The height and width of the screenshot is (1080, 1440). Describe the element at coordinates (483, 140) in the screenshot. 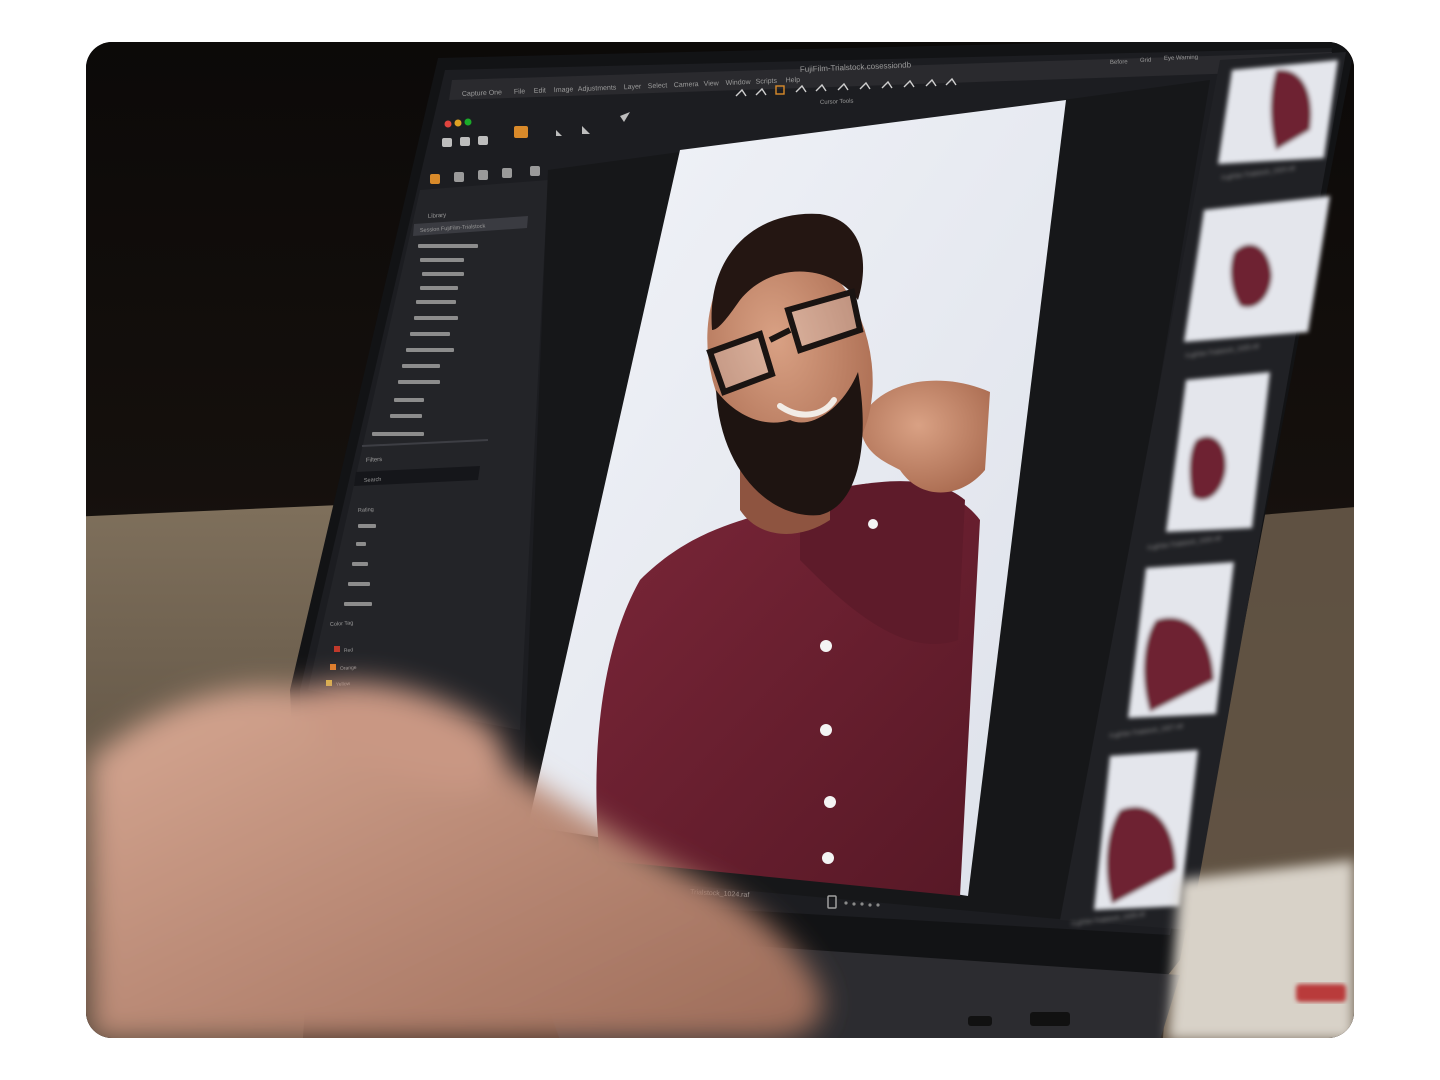

I see `process-icon` at that location.